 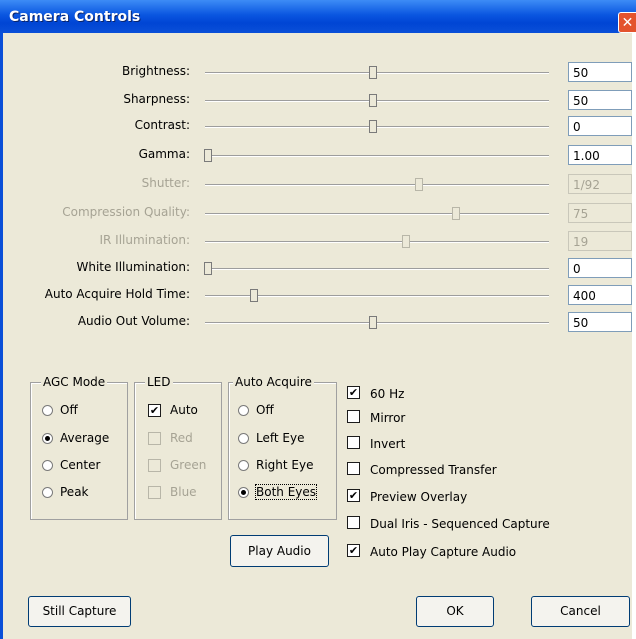 What do you see at coordinates (74, 492) in the screenshot?
I see `radio-label: Peak` at bounding box center [74, 492].